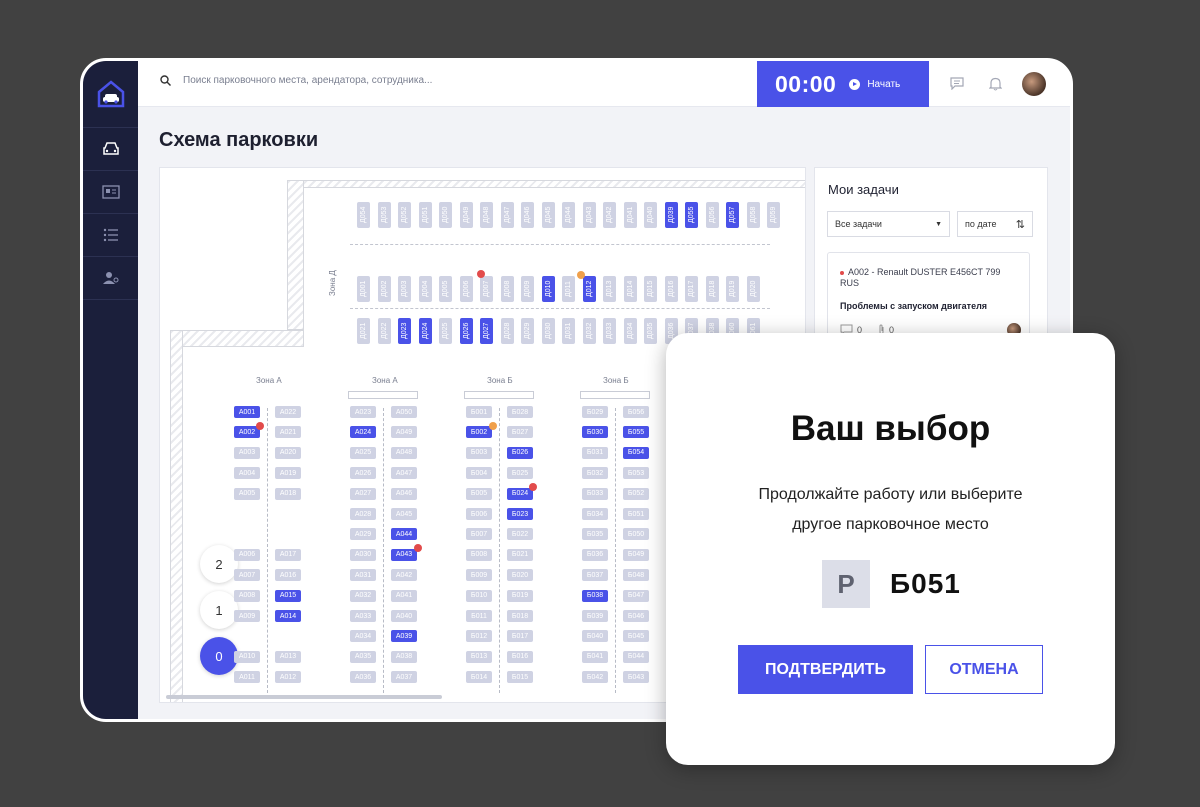  What do you see at coordinates (520, 412) in the screenshot?
I see `parking-spot: Б028` at bounding box center [520, 412].